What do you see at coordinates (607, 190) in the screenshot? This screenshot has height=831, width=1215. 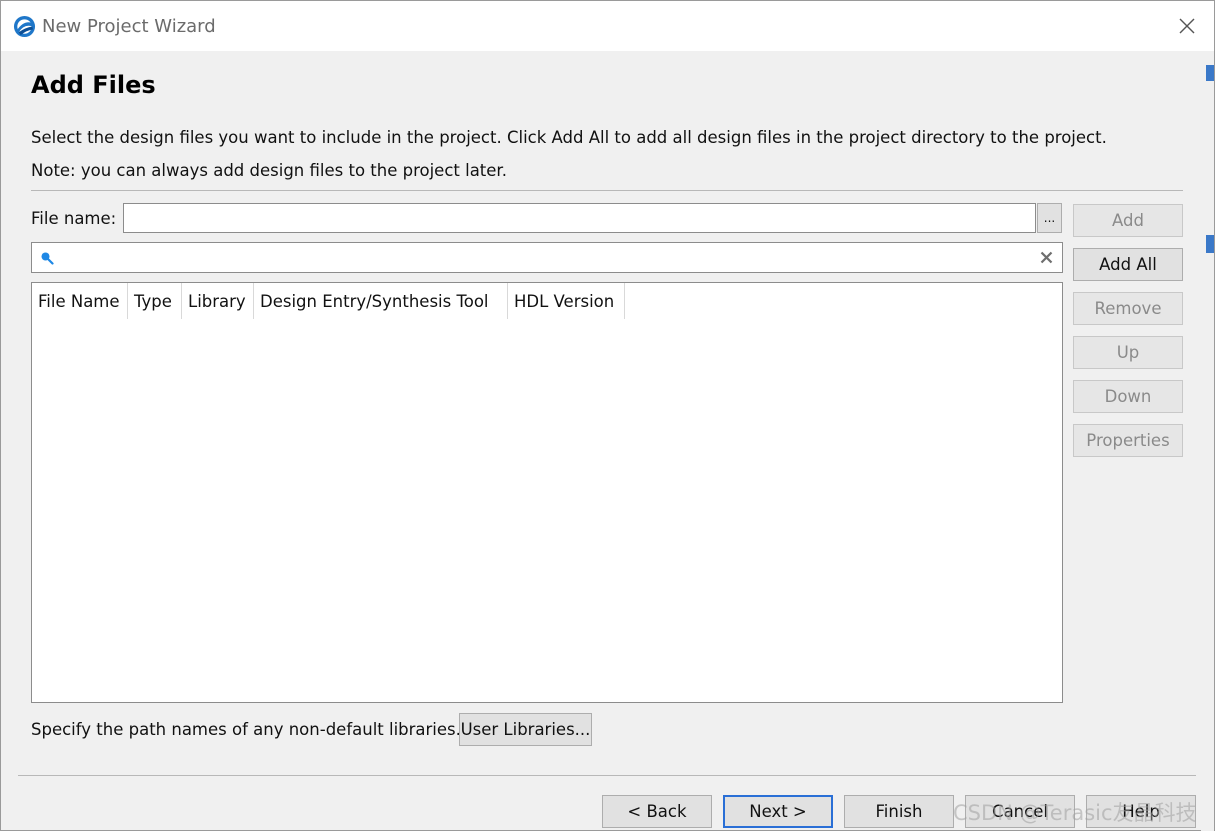 I see `header-divider` at bounding box center [607, 190].